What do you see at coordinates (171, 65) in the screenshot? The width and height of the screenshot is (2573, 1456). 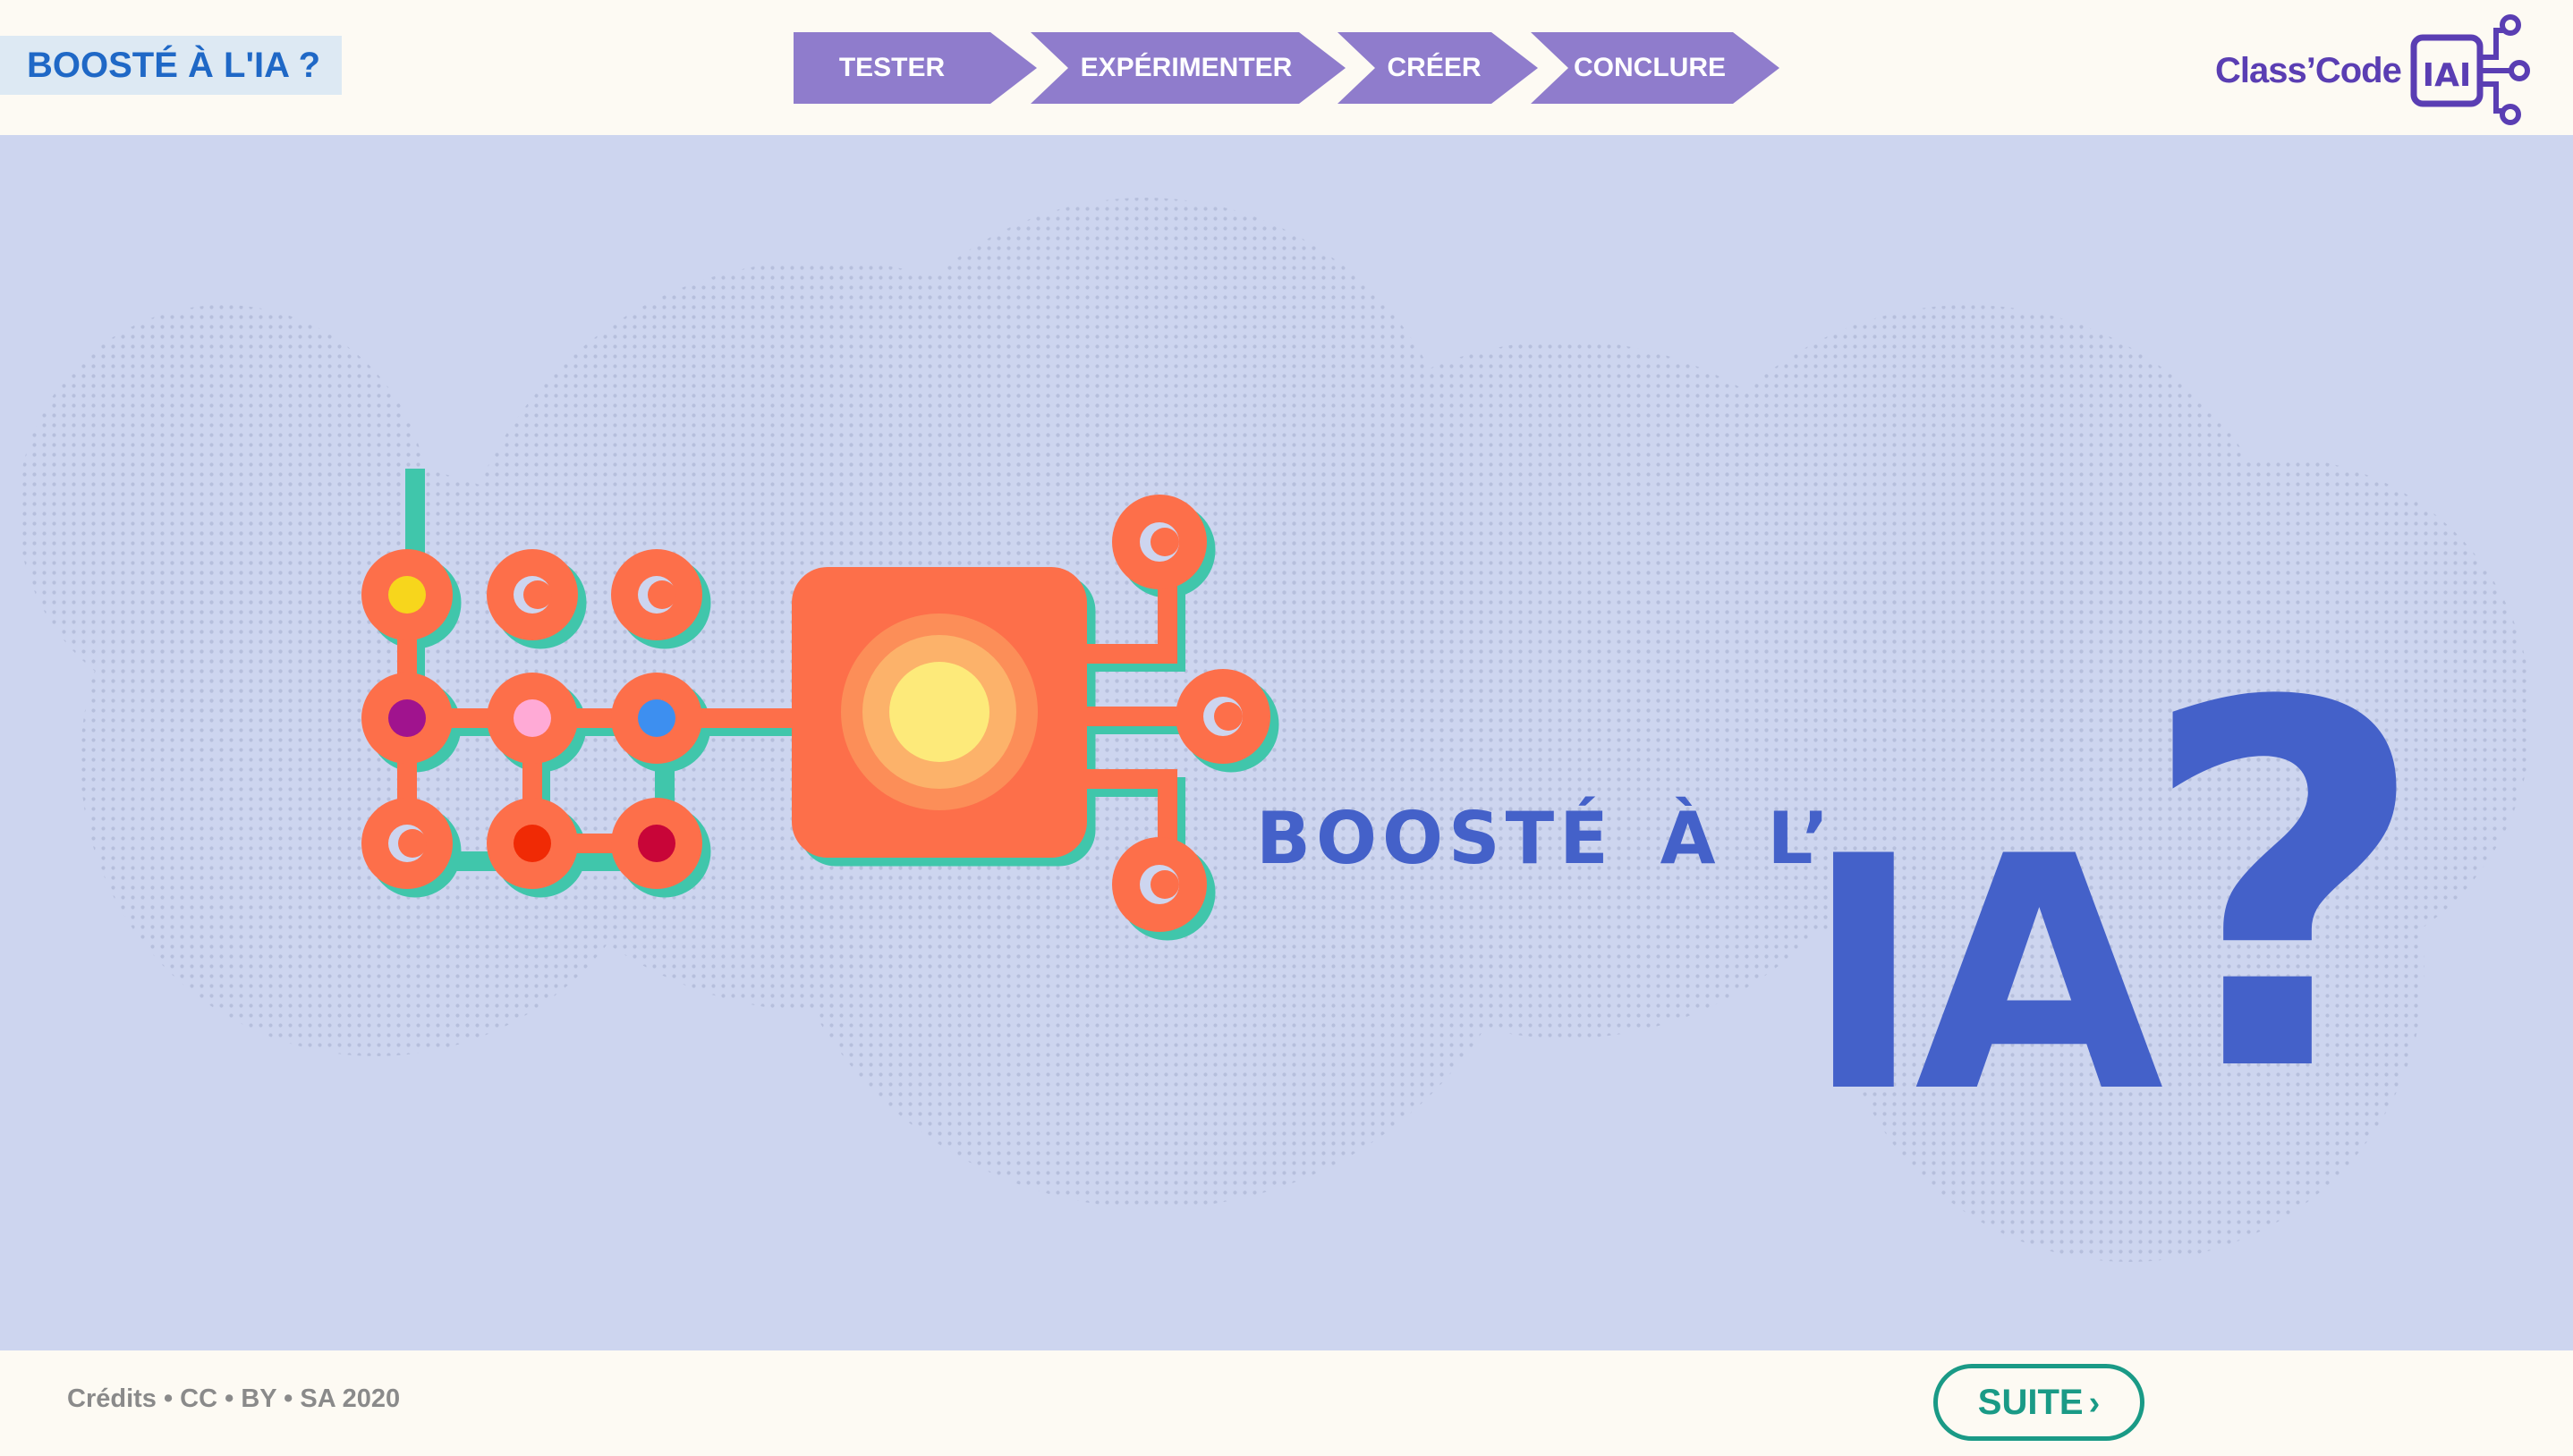 I see `page-title: BOOSTÉ À L'IA ?` at bounding box center [171, 65].